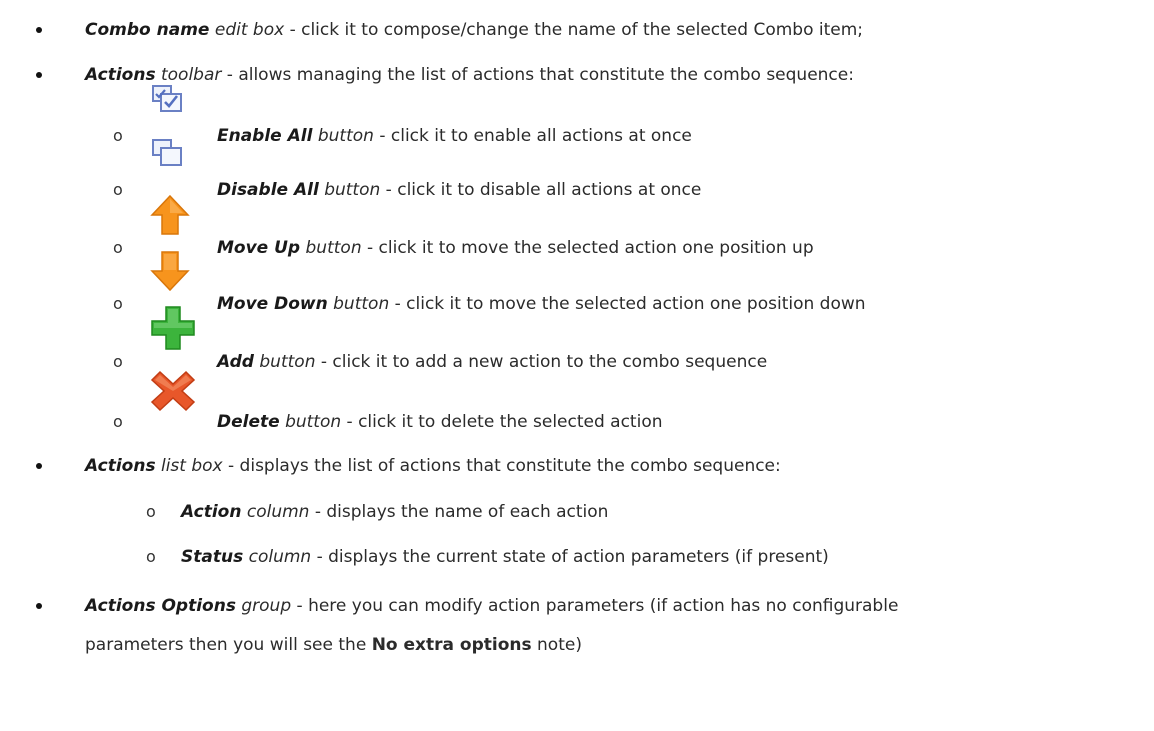 The width and height of the screenshot is (1154, 731). What do you see at coordinates (173, 391) in the screenshot?
I see `delete-cross-icon` at bounding box center [173, 391].